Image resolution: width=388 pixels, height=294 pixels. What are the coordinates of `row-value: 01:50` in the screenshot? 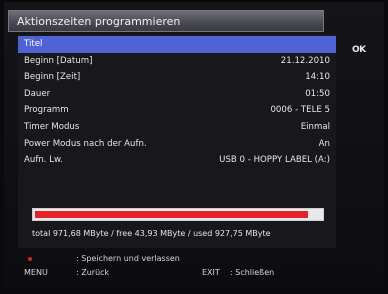 It's located at (317, 93).